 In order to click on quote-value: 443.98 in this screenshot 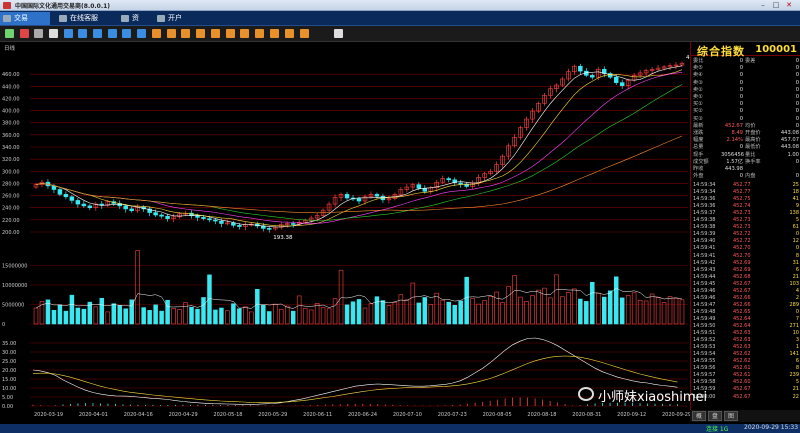, I will do `click(733, 169)`.